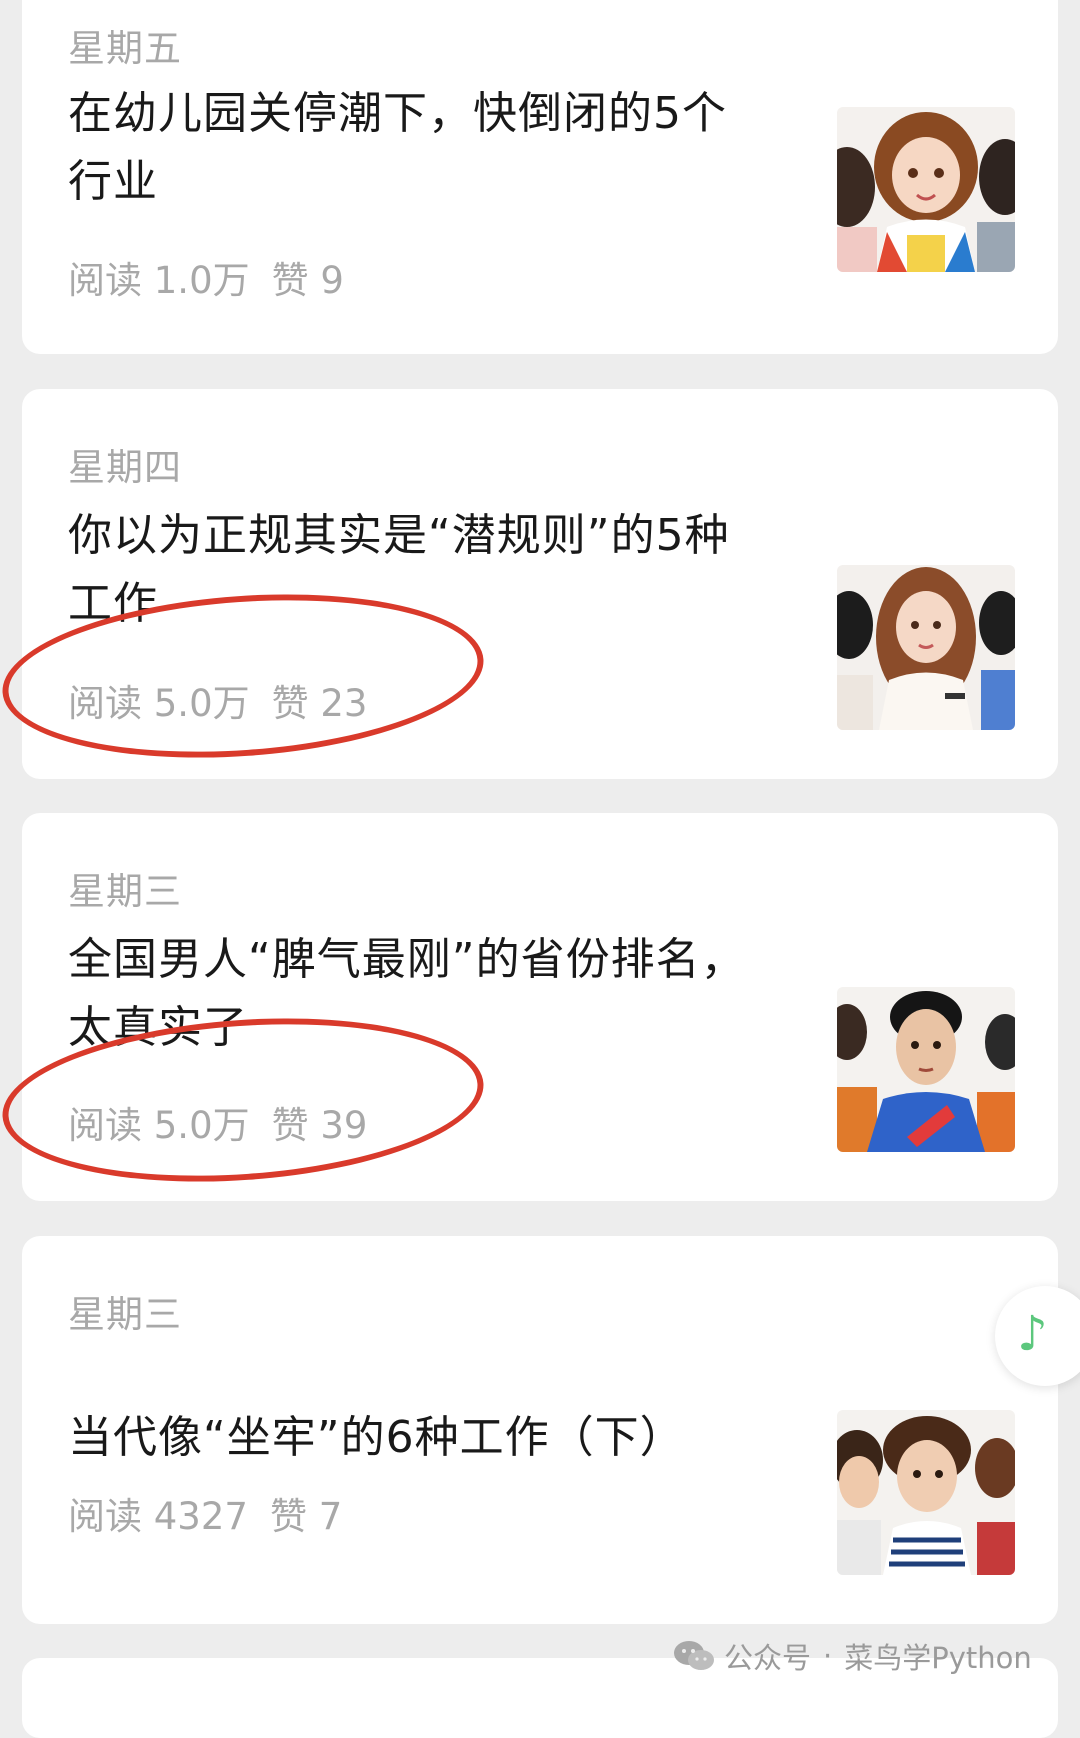 The width and height of the screenshot is (1080, 1738). I want to click on article-title: 全国男人“脾气最刚”的省份排名， 太真实了, so click(438, 994).